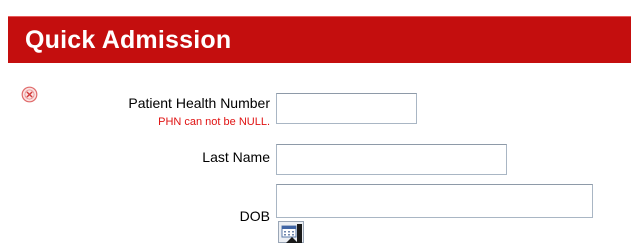  Describe the element at coordinates (29, 94) in the screenshot. I see `error-circle-icon` at that location.